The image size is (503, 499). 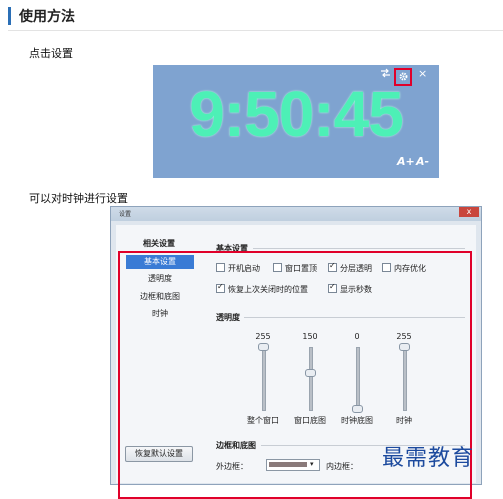 What do you see at coordinates (403, 78) in the screenshot?
I see `gear-icon` at bounding box center [403, 78].